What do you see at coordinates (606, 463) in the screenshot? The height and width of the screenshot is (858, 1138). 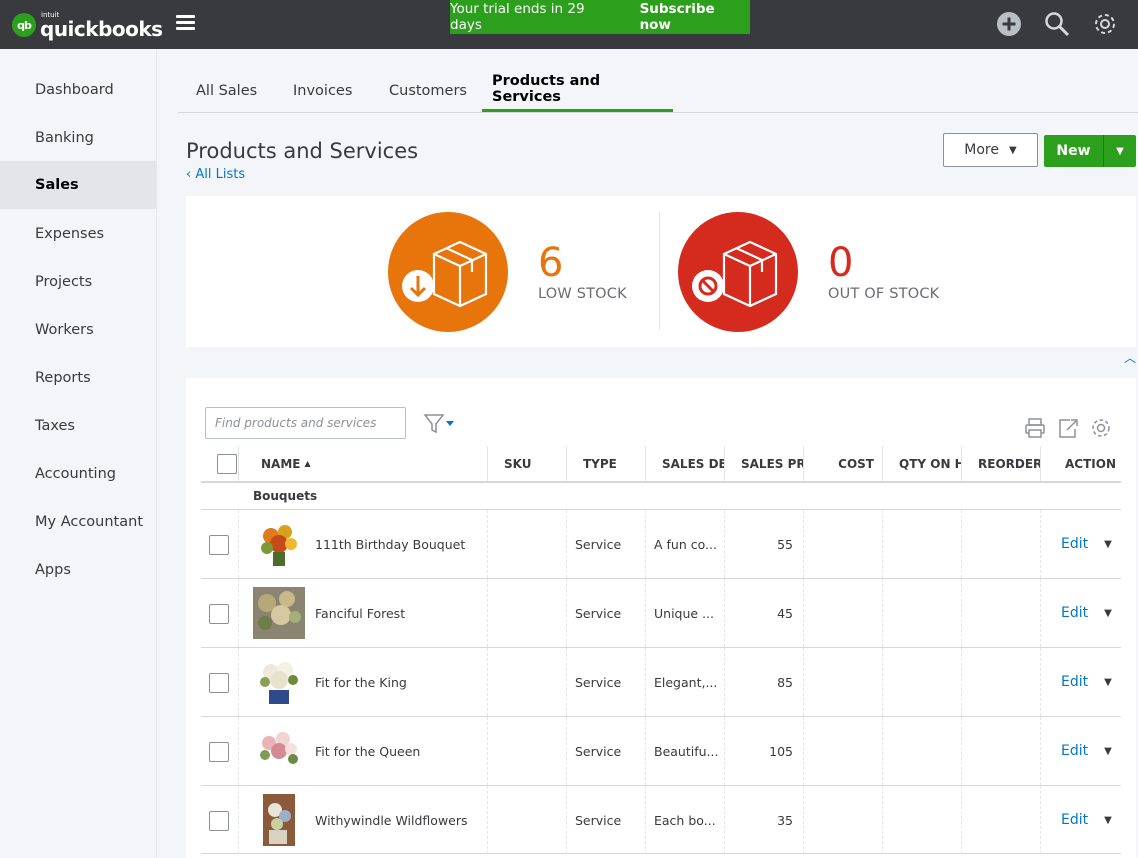 I see `column-header-type: TYPE` at bounding box center [606, 463].